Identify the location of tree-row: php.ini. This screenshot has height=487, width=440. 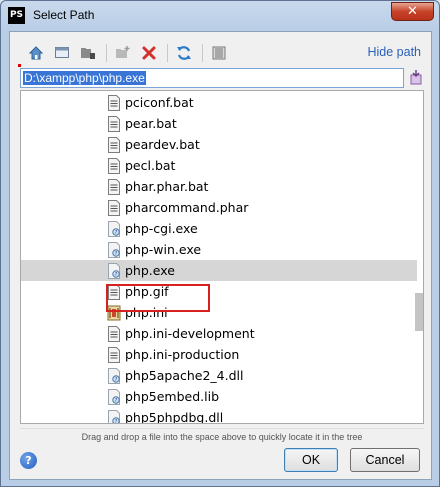
(219, 312).